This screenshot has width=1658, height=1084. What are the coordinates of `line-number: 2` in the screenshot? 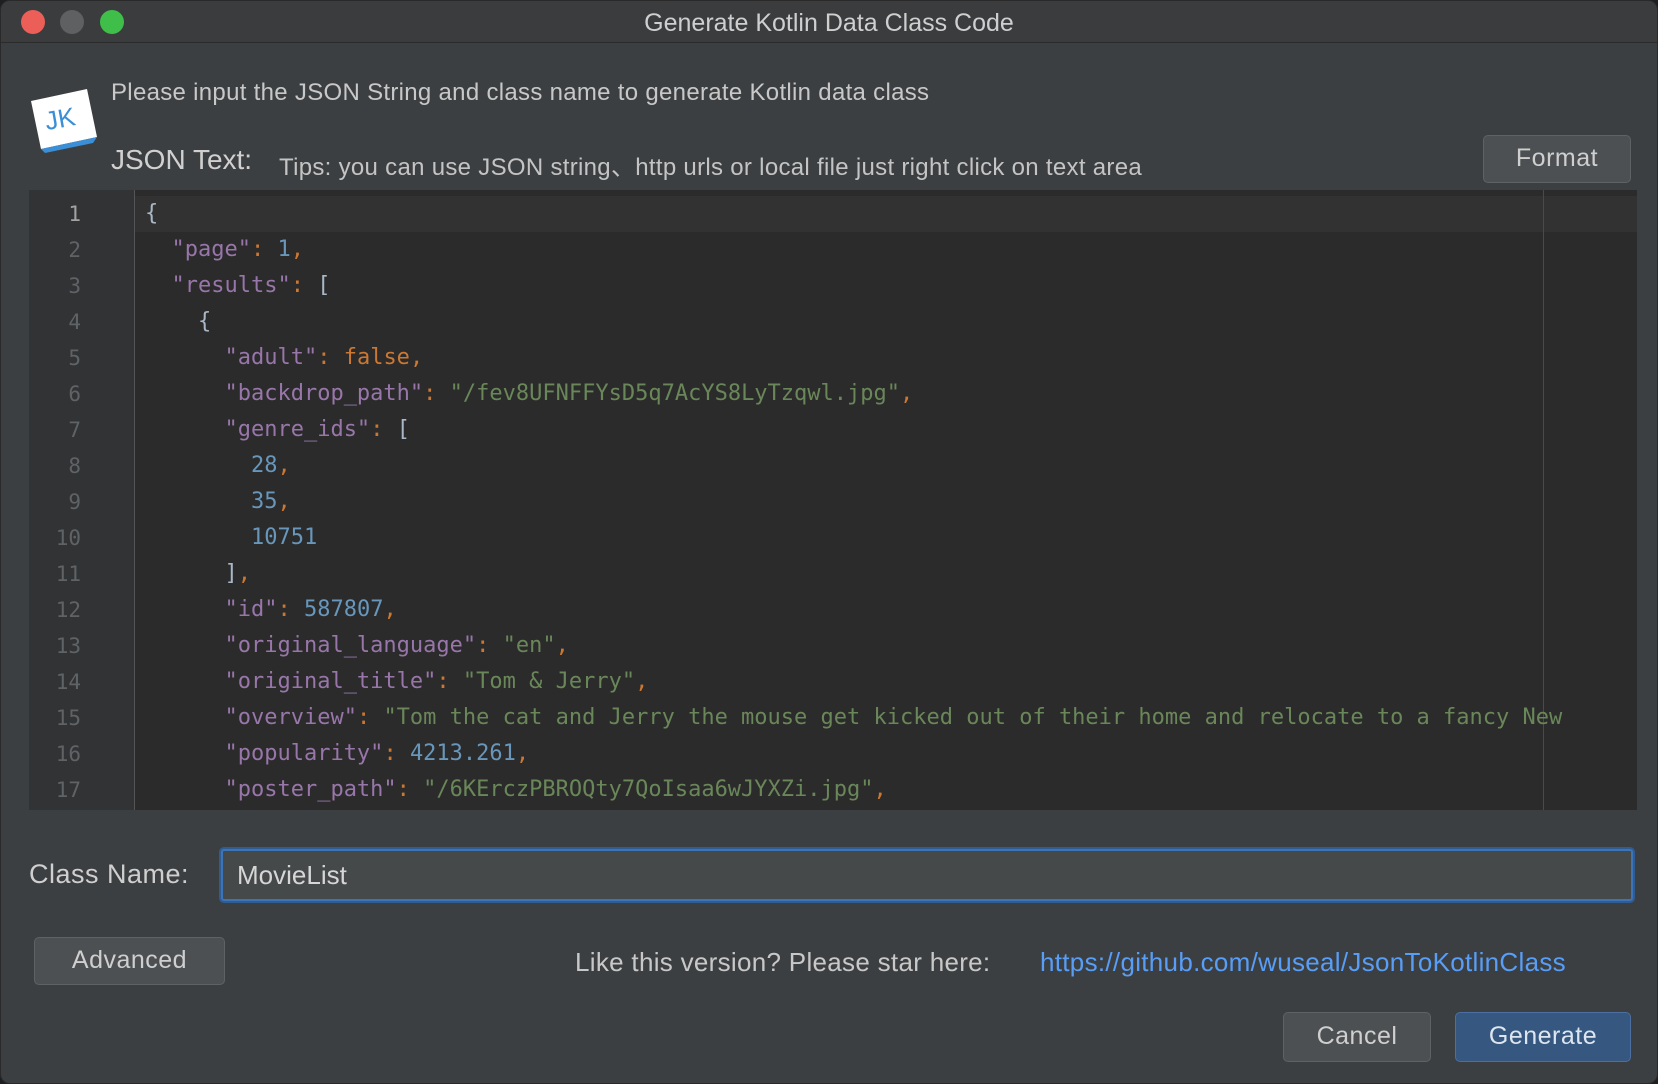 It's located at (74, 250).